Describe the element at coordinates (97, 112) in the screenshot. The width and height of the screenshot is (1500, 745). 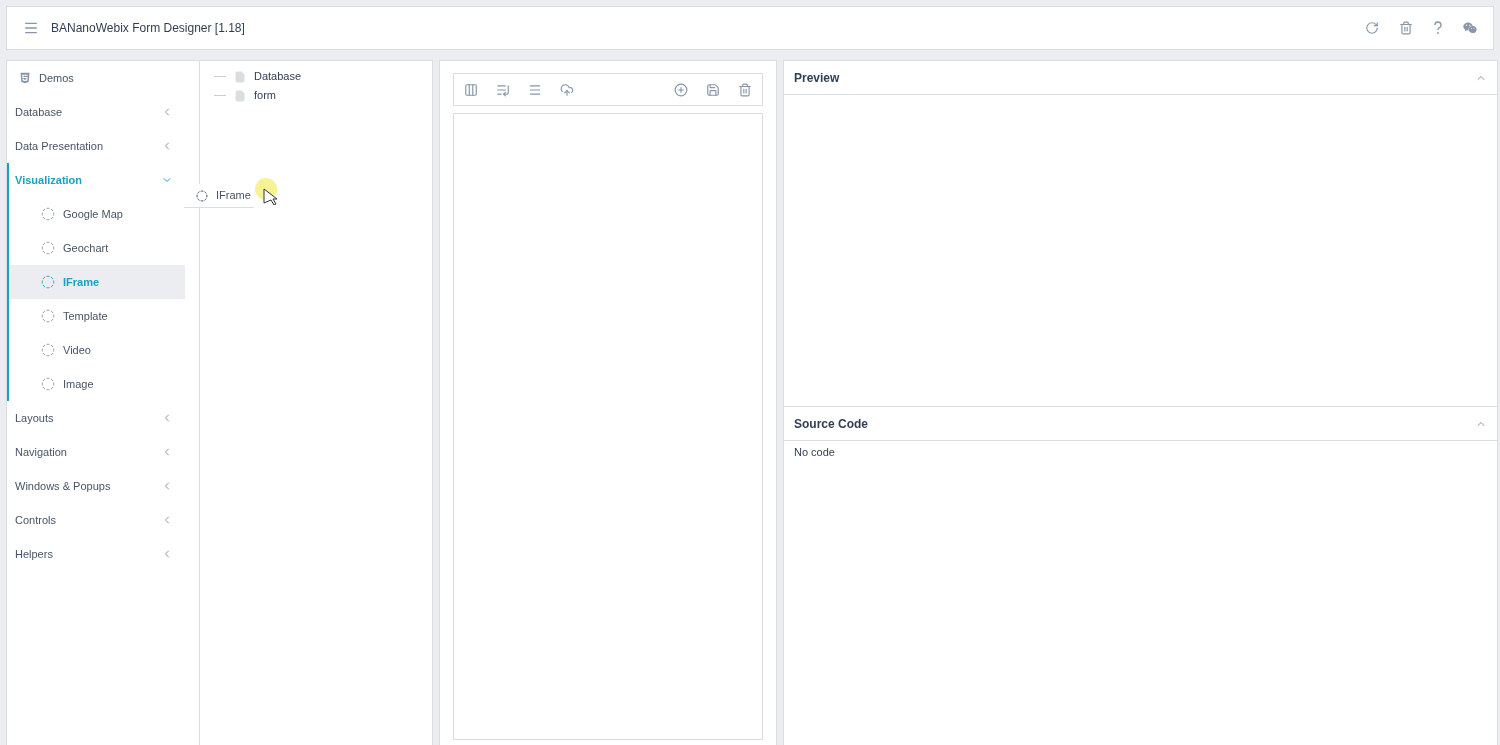
I see `sidebar-group: Database` at that location.